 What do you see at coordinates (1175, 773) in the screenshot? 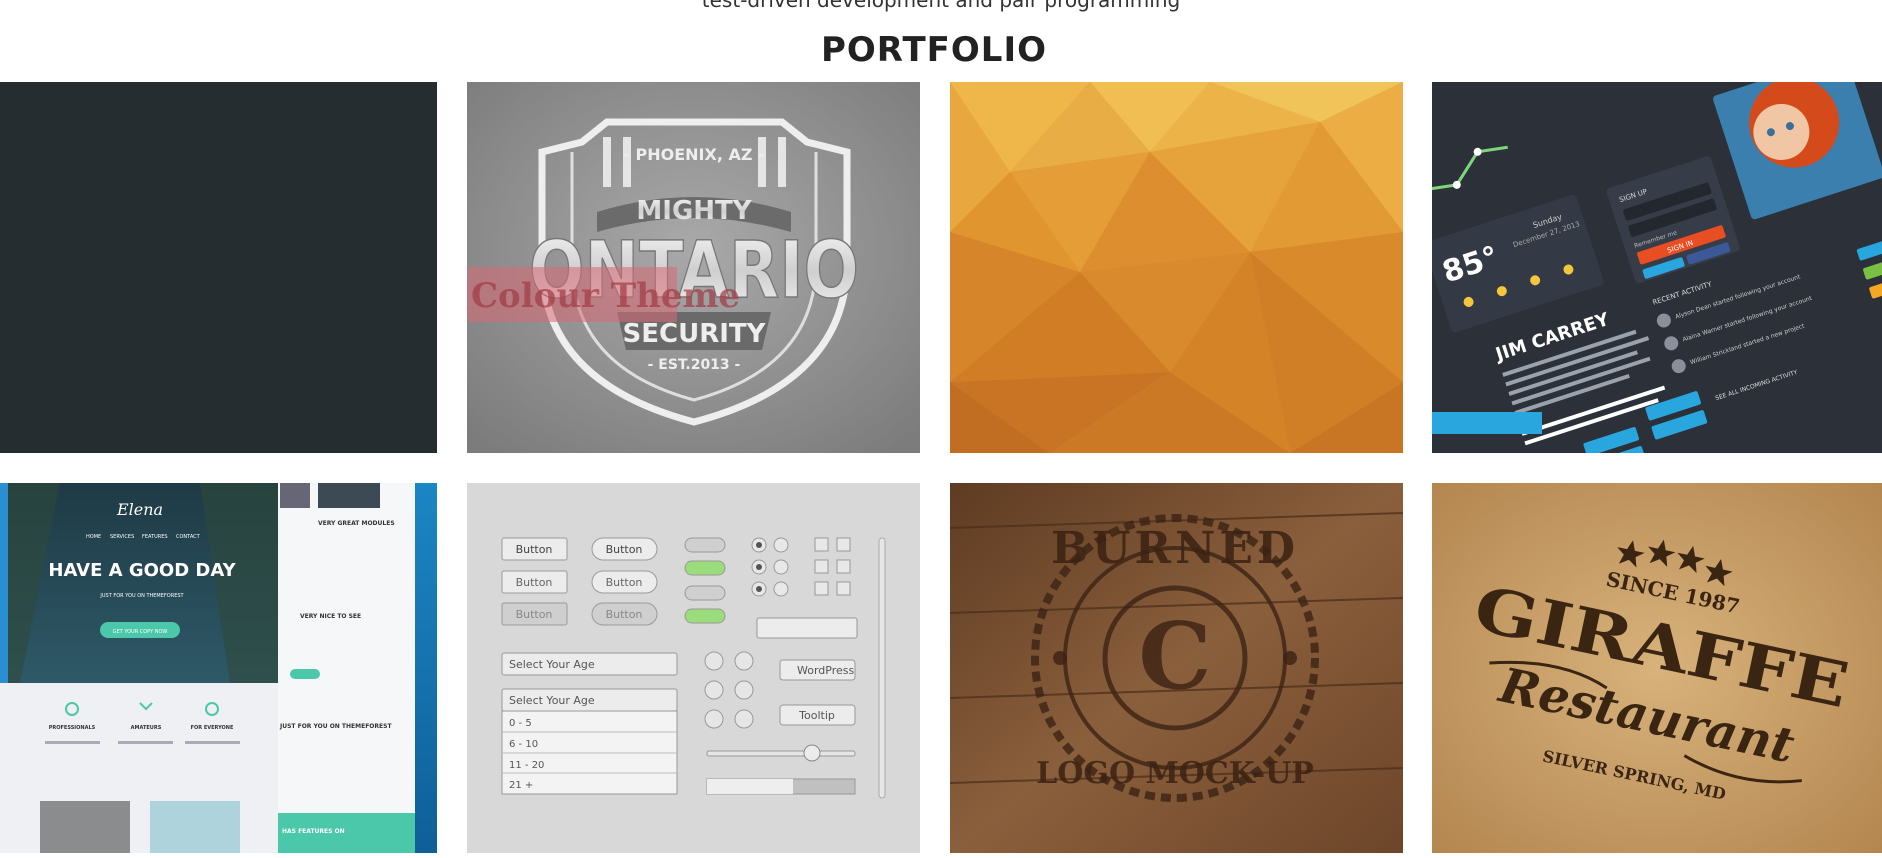
I see `burned-bottom-text: LOGO MOCK-UP` at bounding box center [1175, 773].